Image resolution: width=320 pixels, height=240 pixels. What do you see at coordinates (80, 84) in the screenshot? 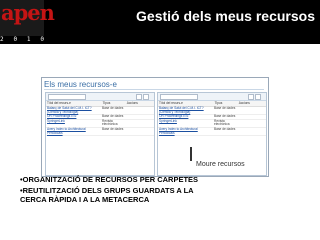
I see `panel-title: Els meus recursos-e` at bounding box center [80, 84].